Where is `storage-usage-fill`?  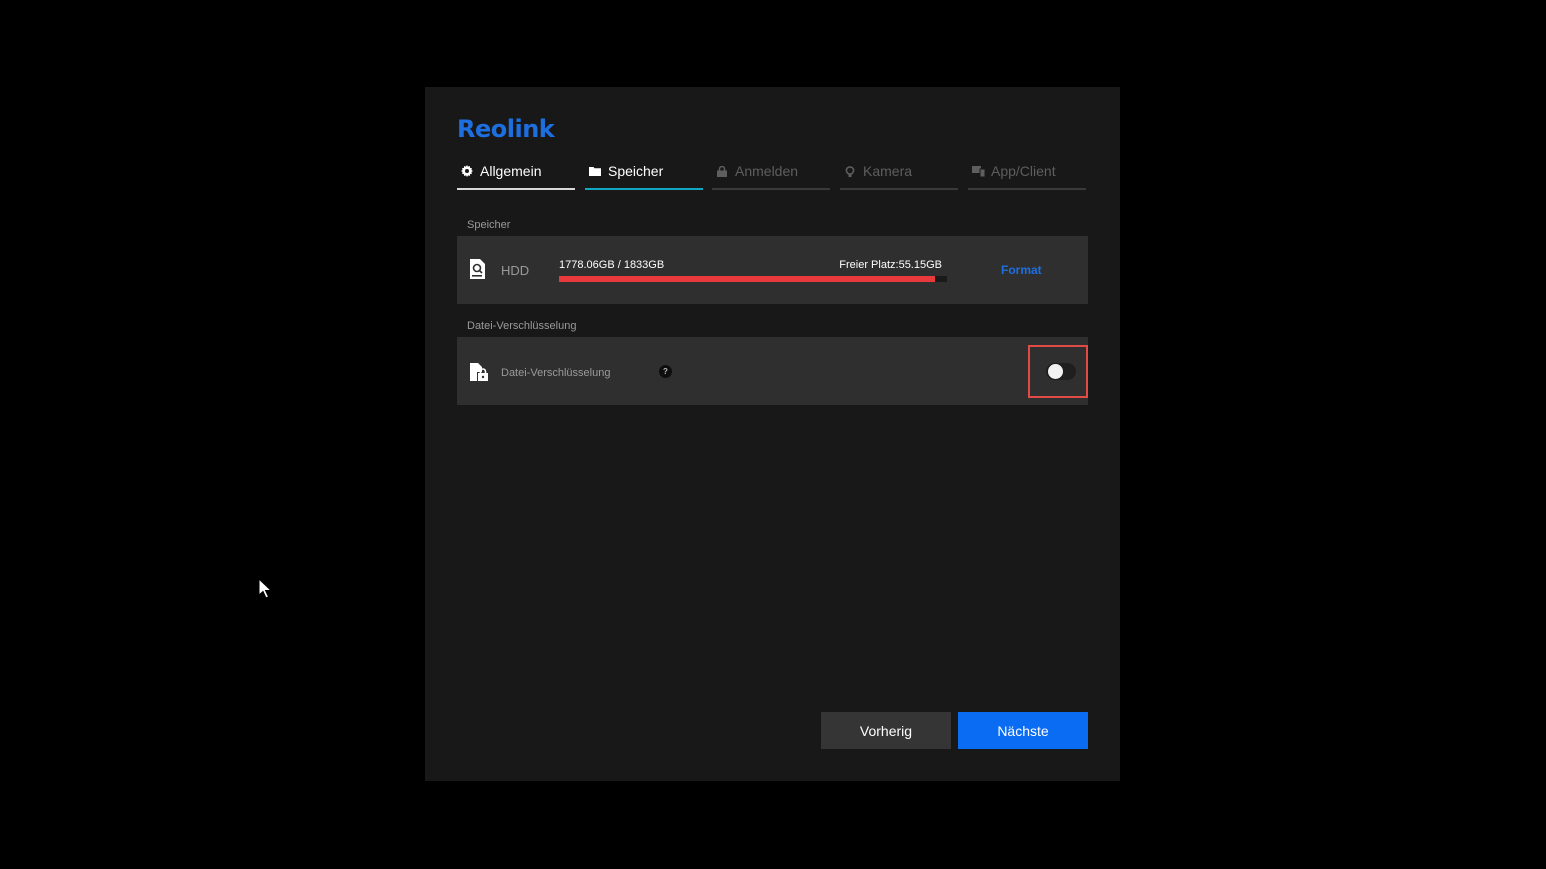 storage-usage-fill is located at coordinates (747, 279).